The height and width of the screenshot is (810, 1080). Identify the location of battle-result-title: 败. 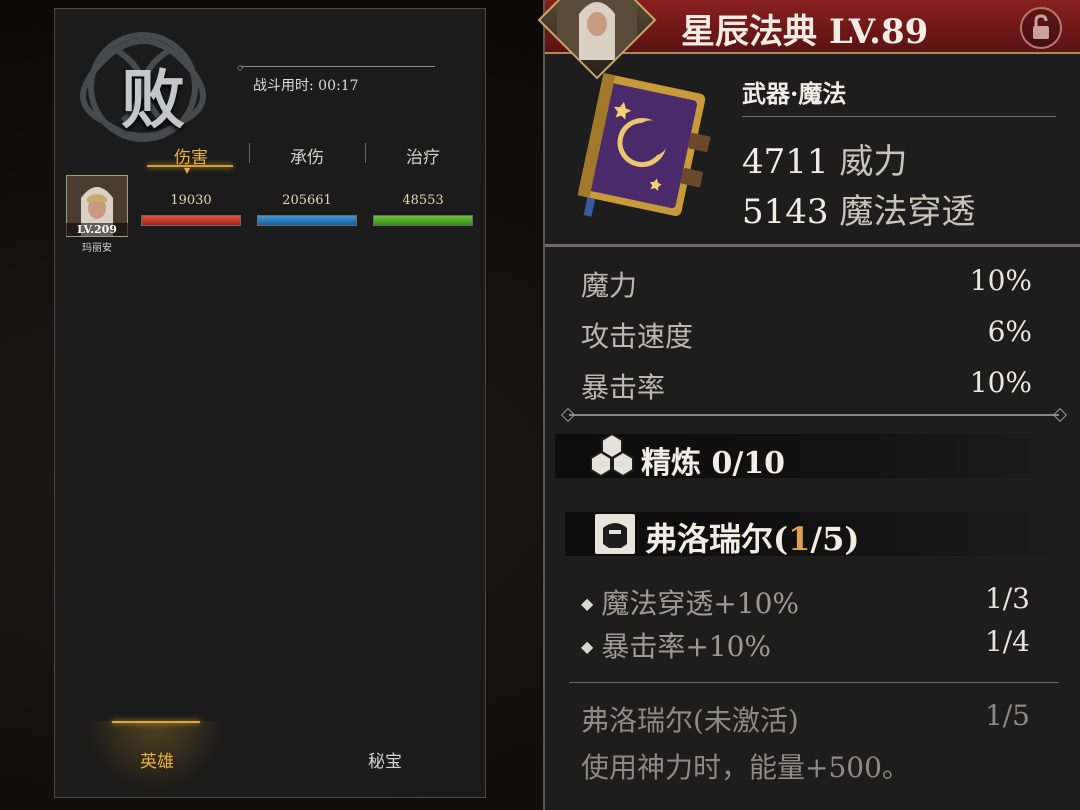
(153, 100).